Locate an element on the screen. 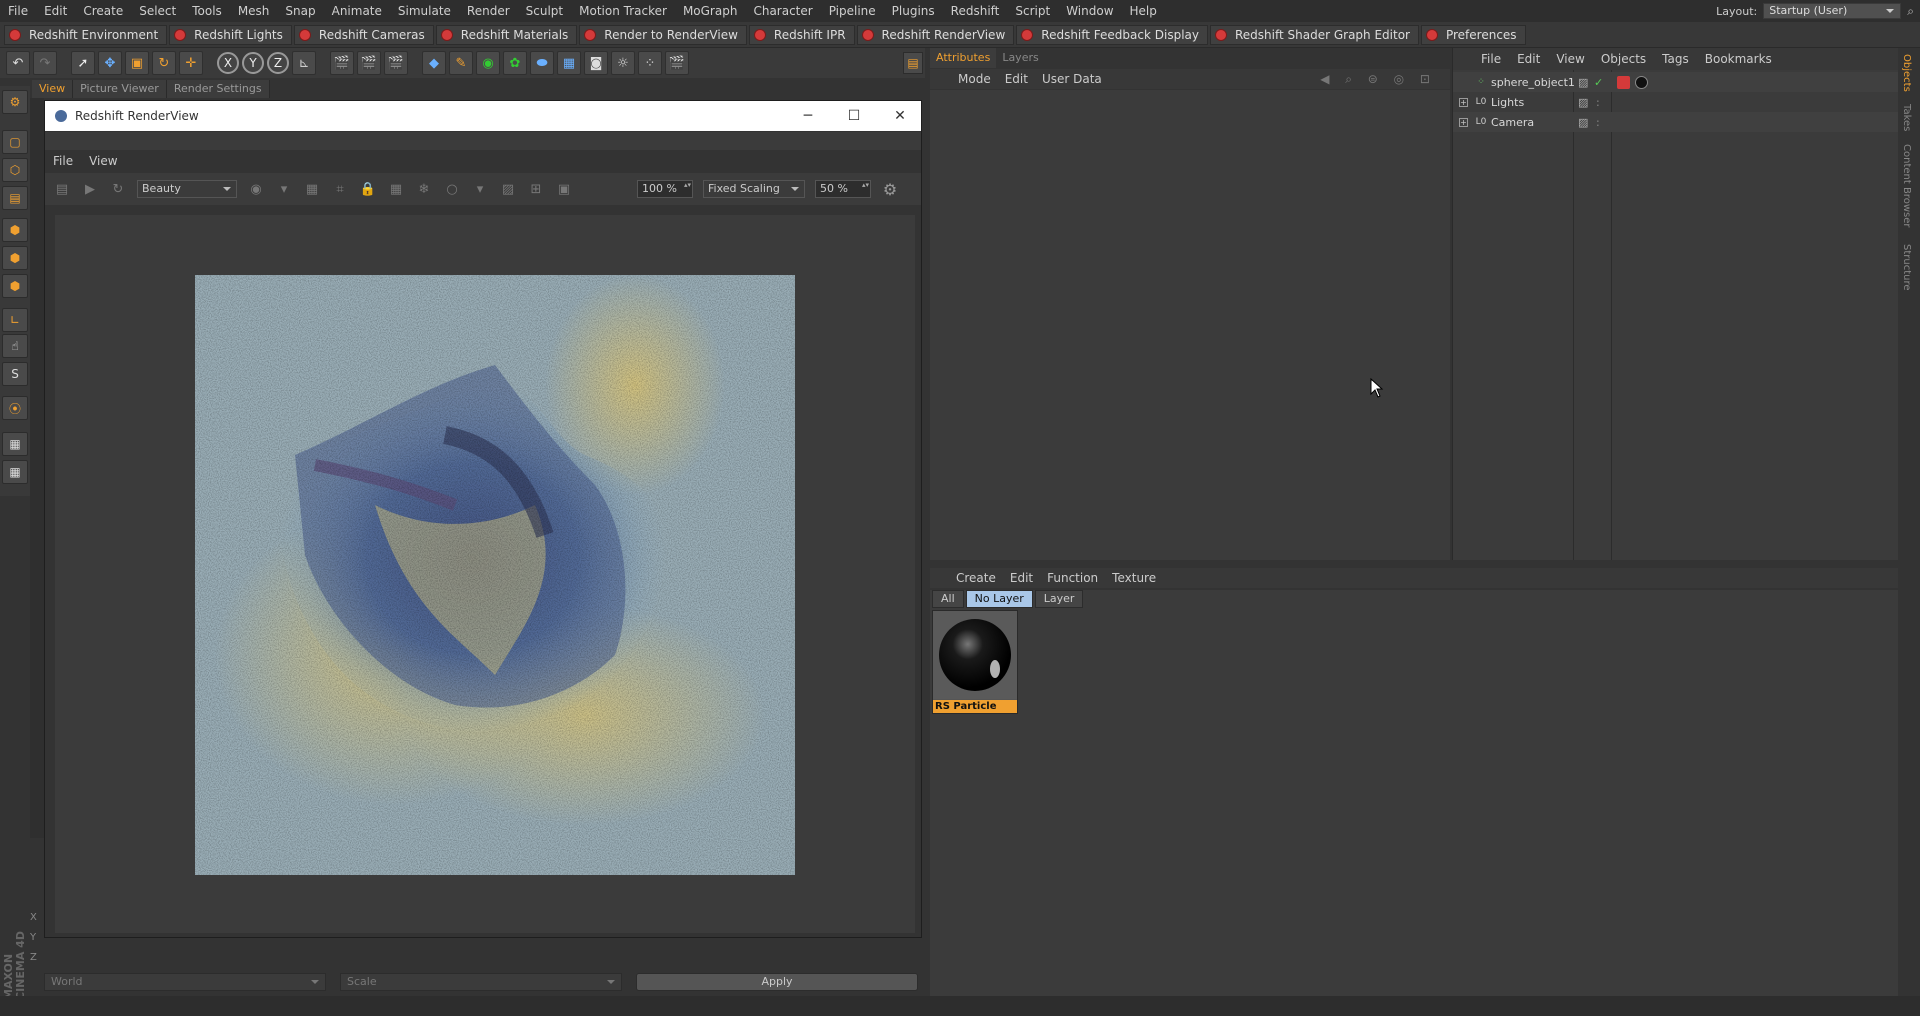  palette-button-redshift-shader-graph-editor: Redshift Shader Graph Editor is located at coordinates (1314, 34).